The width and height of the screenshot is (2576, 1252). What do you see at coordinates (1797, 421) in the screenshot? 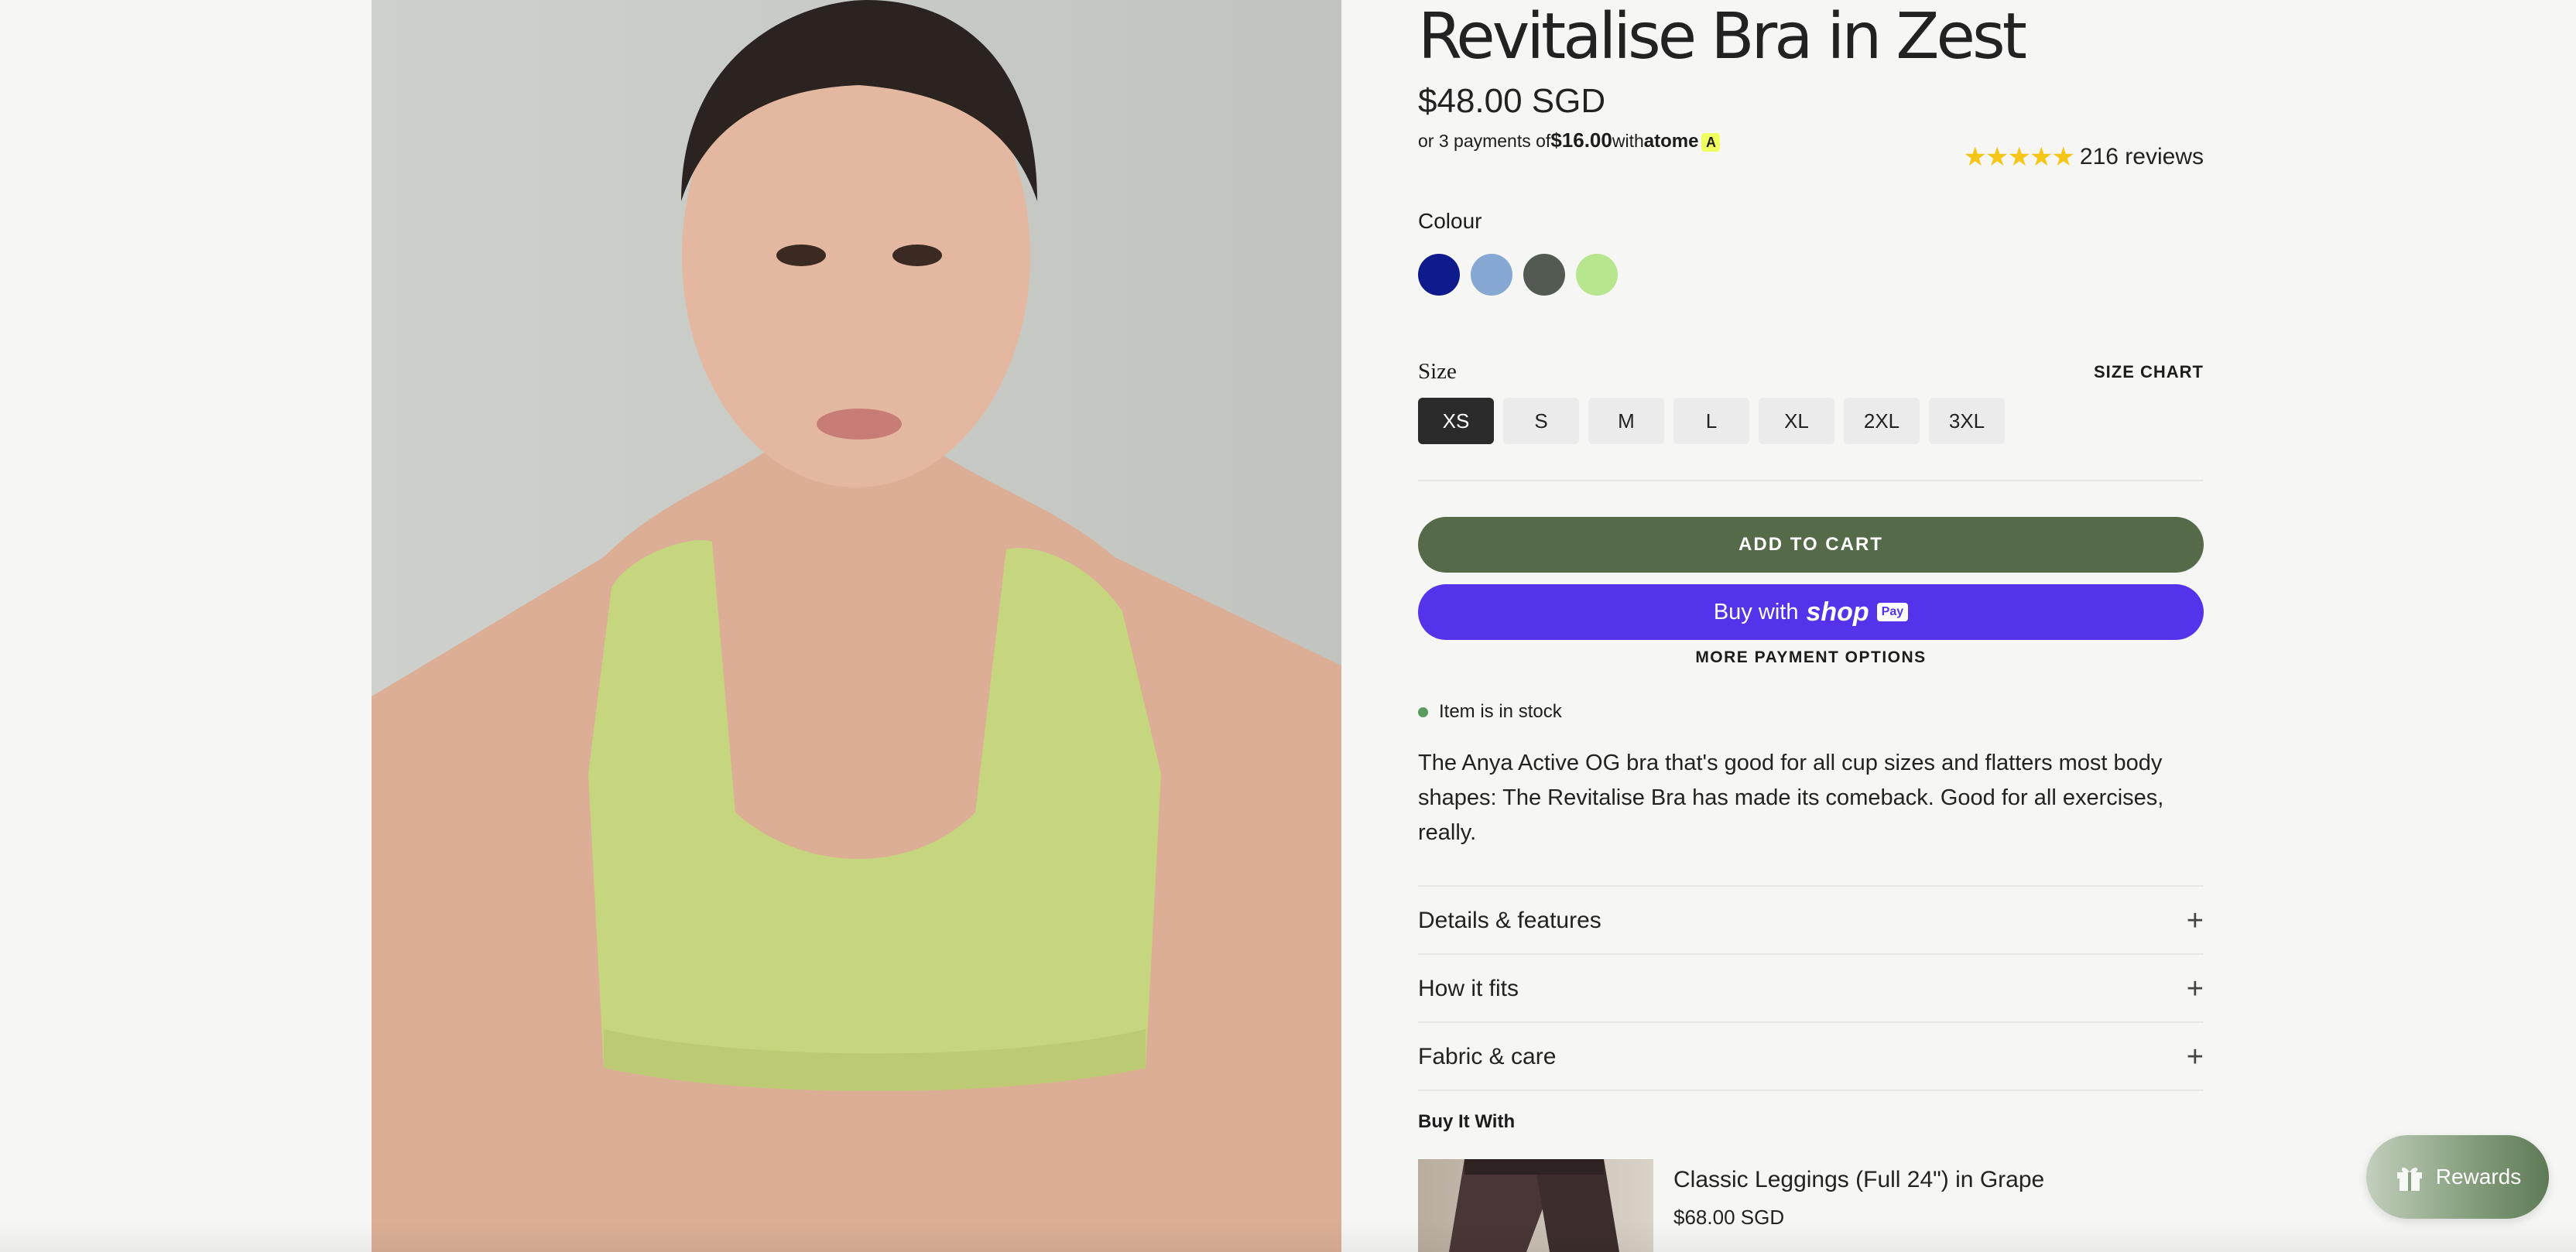
I see `size-option-xl: XL` at bounding box center [1797, 421].